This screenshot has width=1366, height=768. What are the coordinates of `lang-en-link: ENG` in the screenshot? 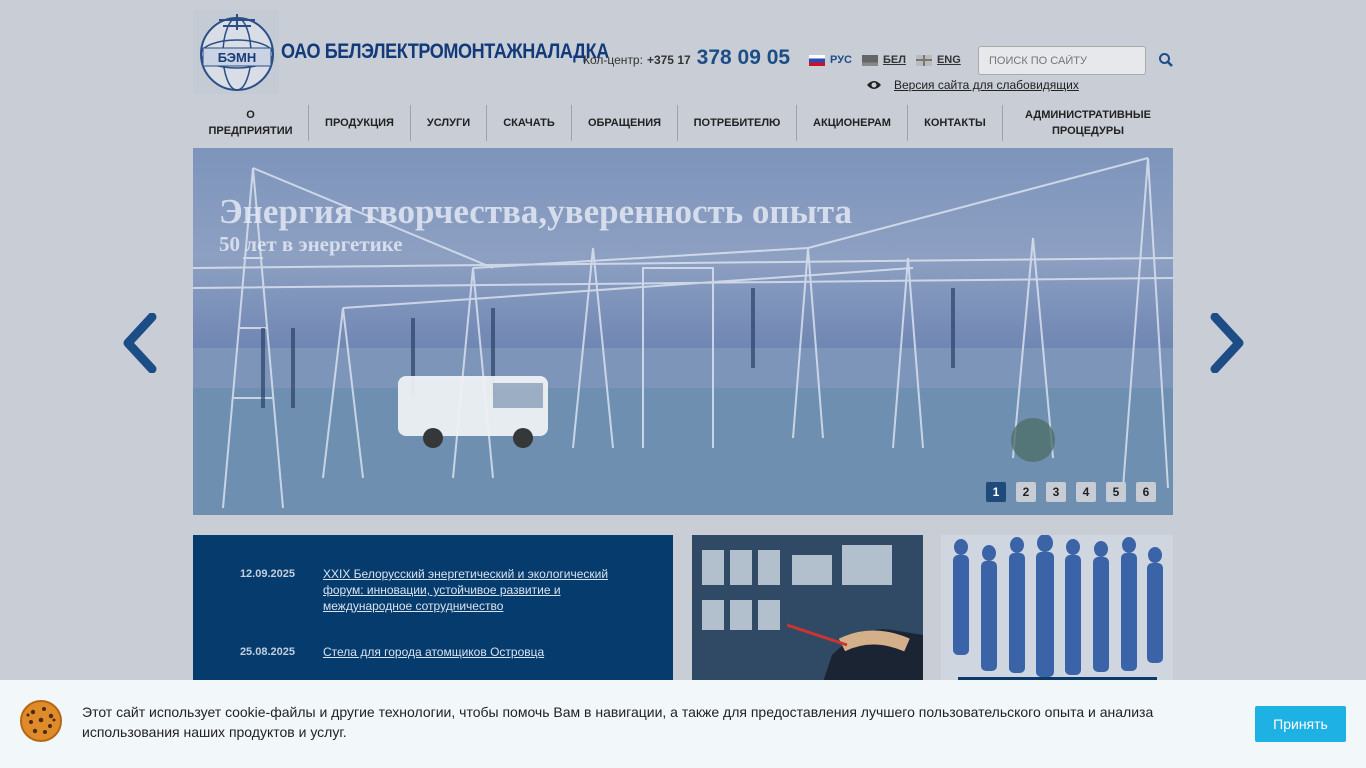 It's located at (938, 60).